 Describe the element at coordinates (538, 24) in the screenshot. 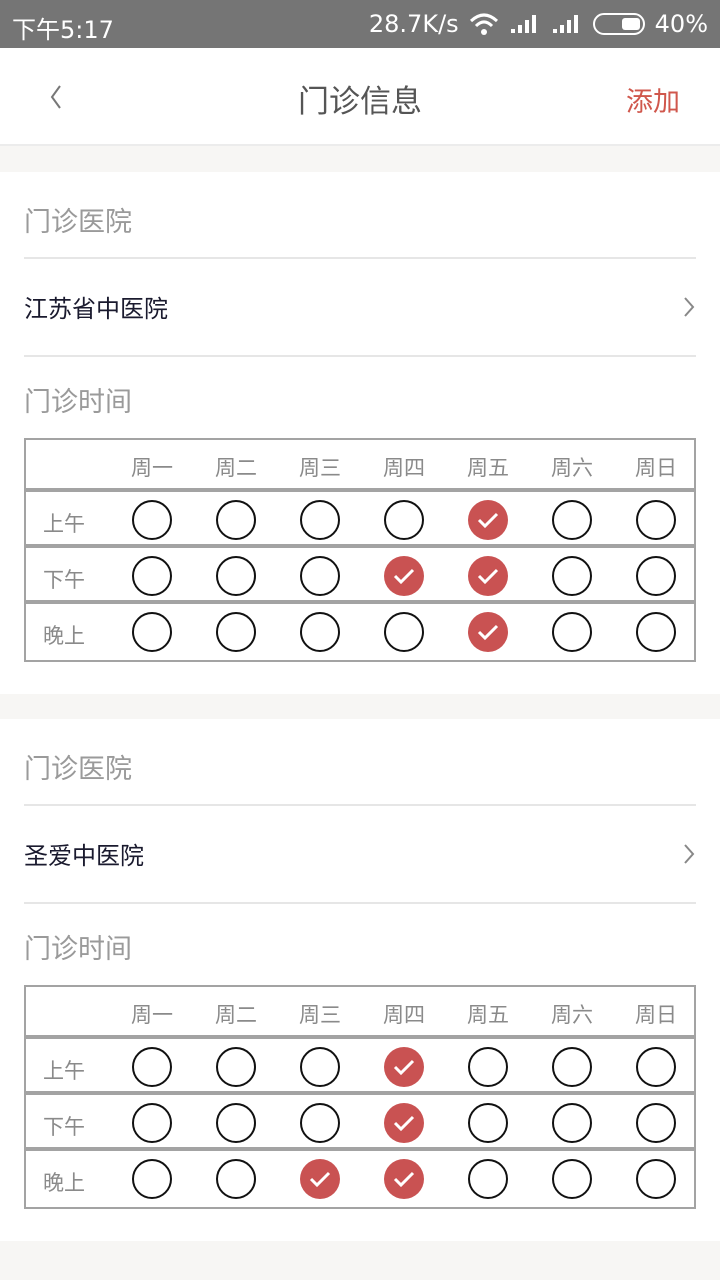

I see `status-right: 28.7K/s 40%` at that location.